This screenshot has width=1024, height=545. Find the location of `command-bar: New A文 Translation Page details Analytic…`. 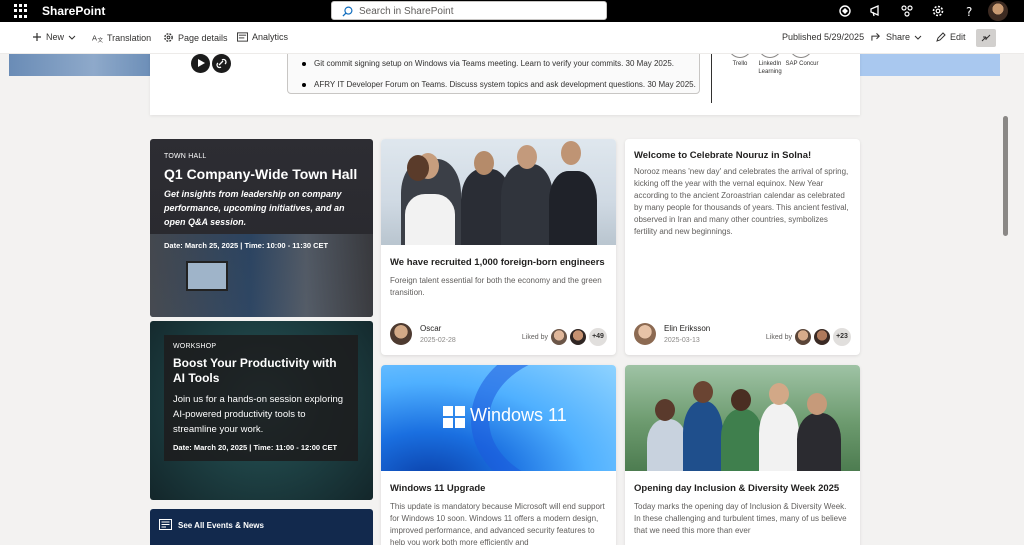

command-bar: New A文 Translation Page details Analytic… is located at coordinates (512, 38).